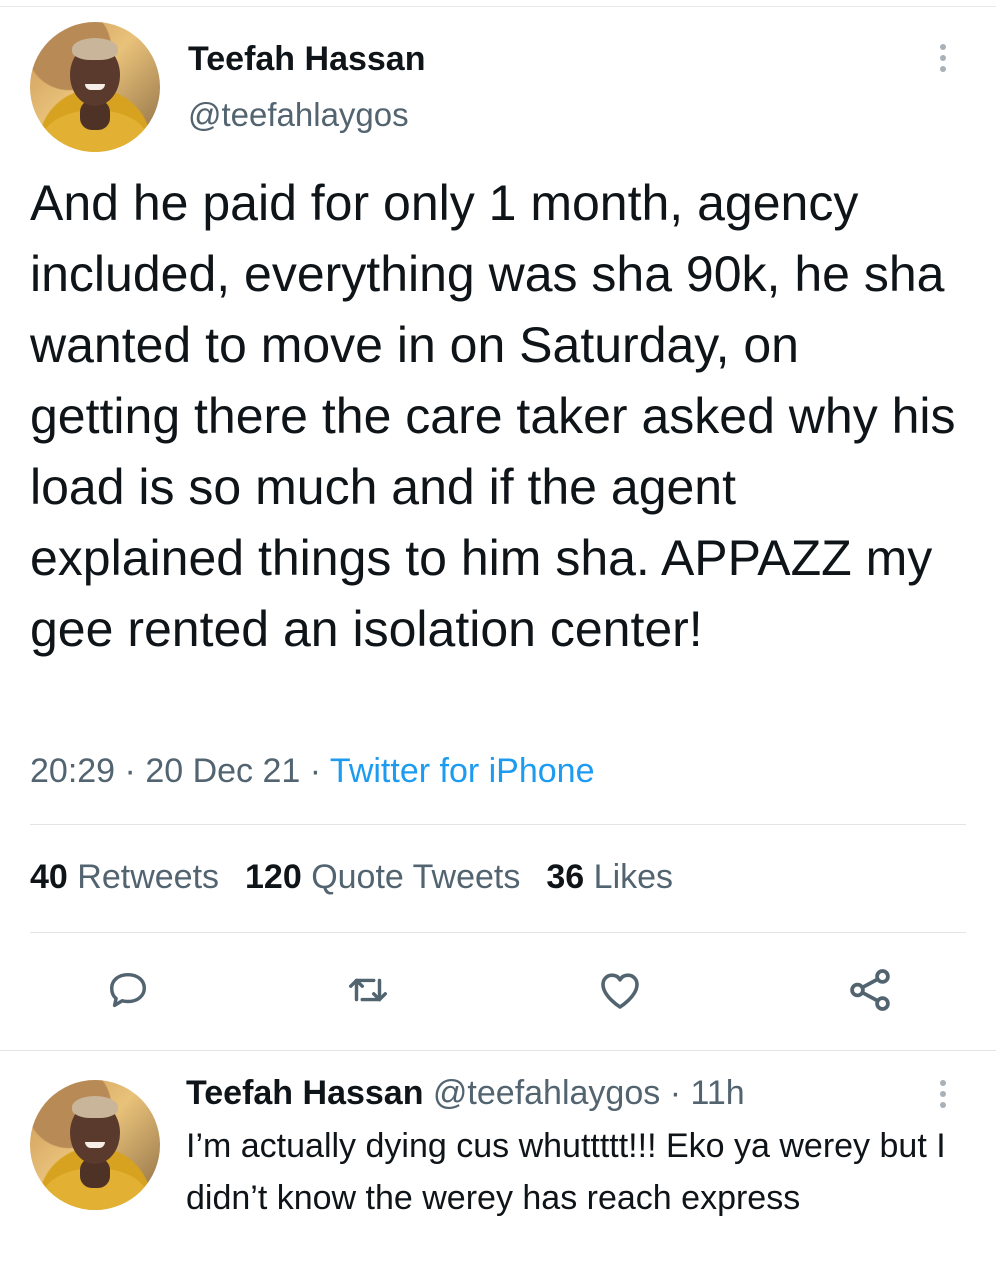  I want to click on action-bar, so click(498, 990).